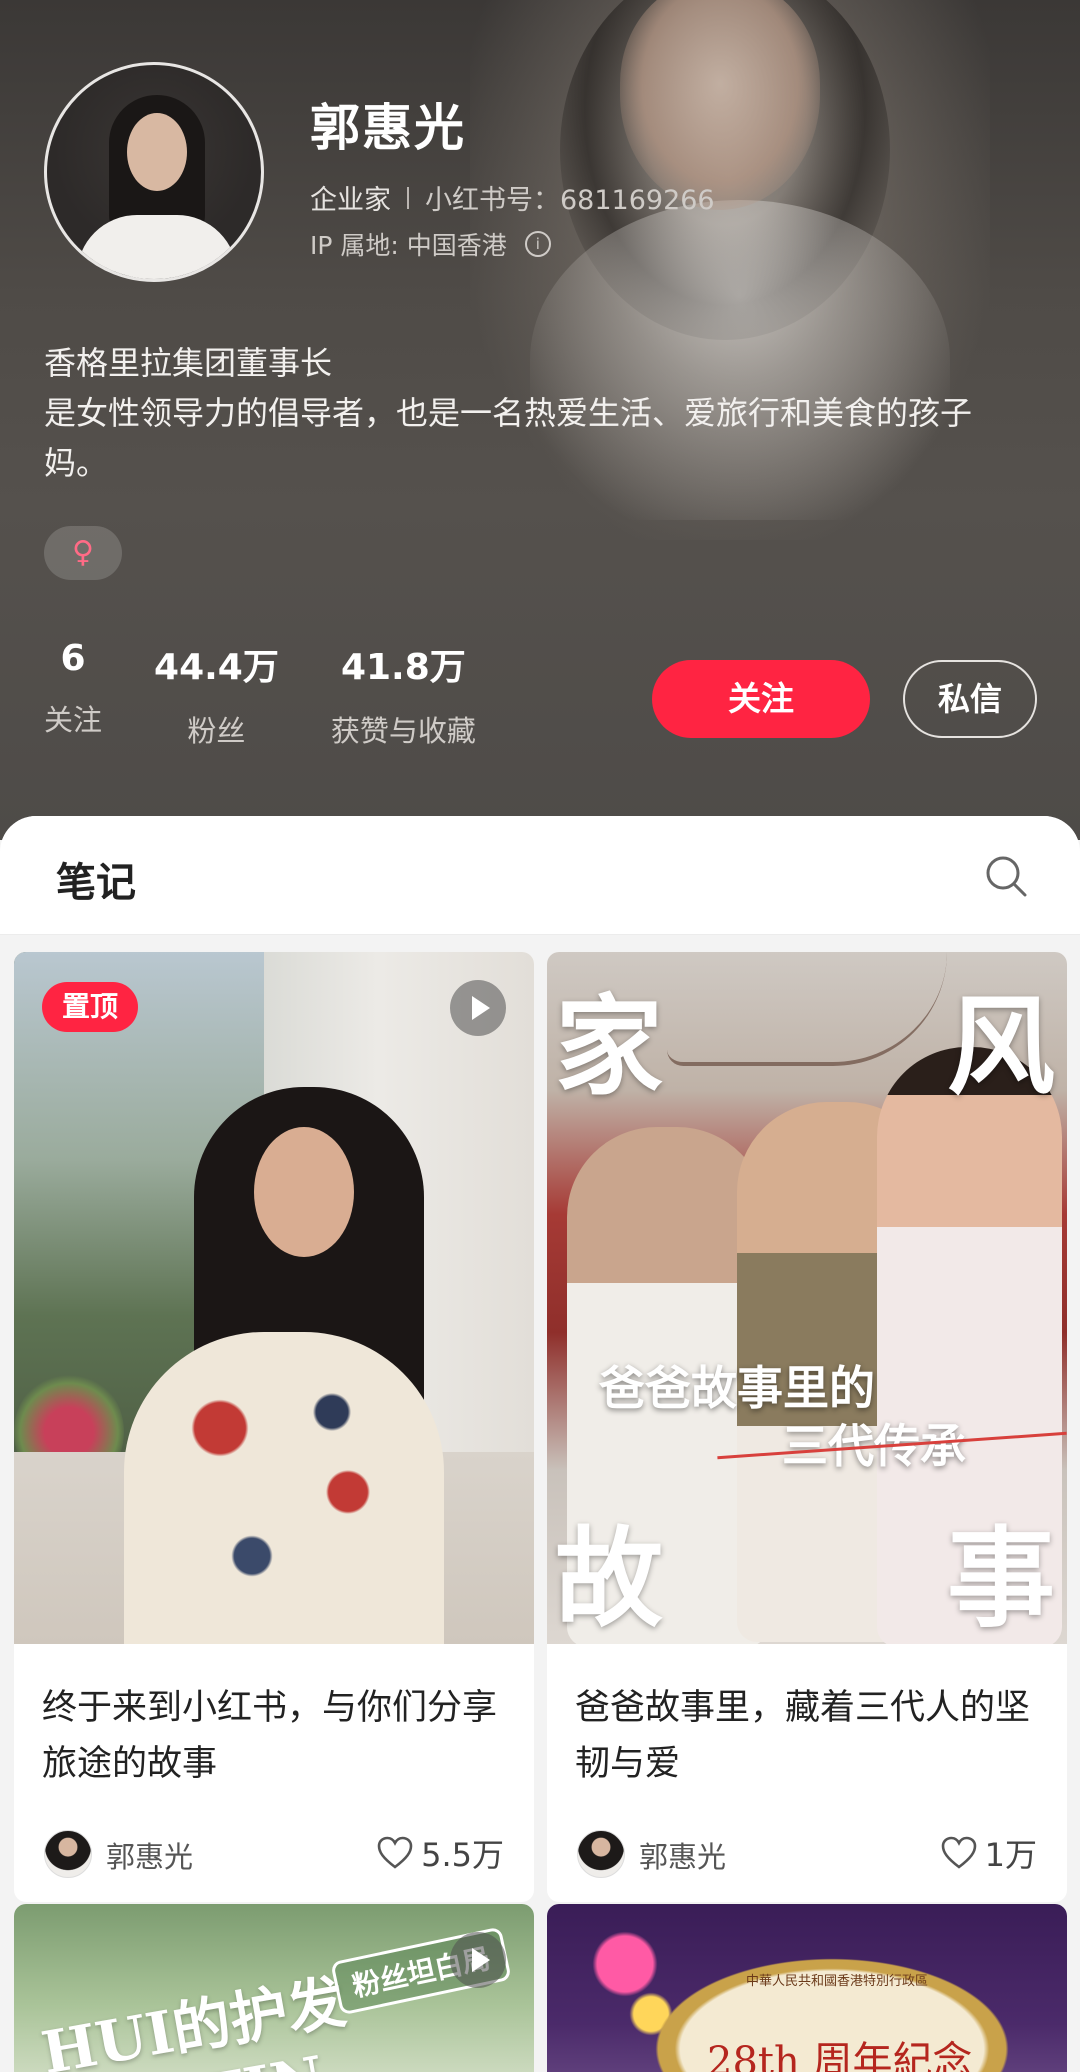  I want to click on like-count-value: 1万, so click(1010, 1855).